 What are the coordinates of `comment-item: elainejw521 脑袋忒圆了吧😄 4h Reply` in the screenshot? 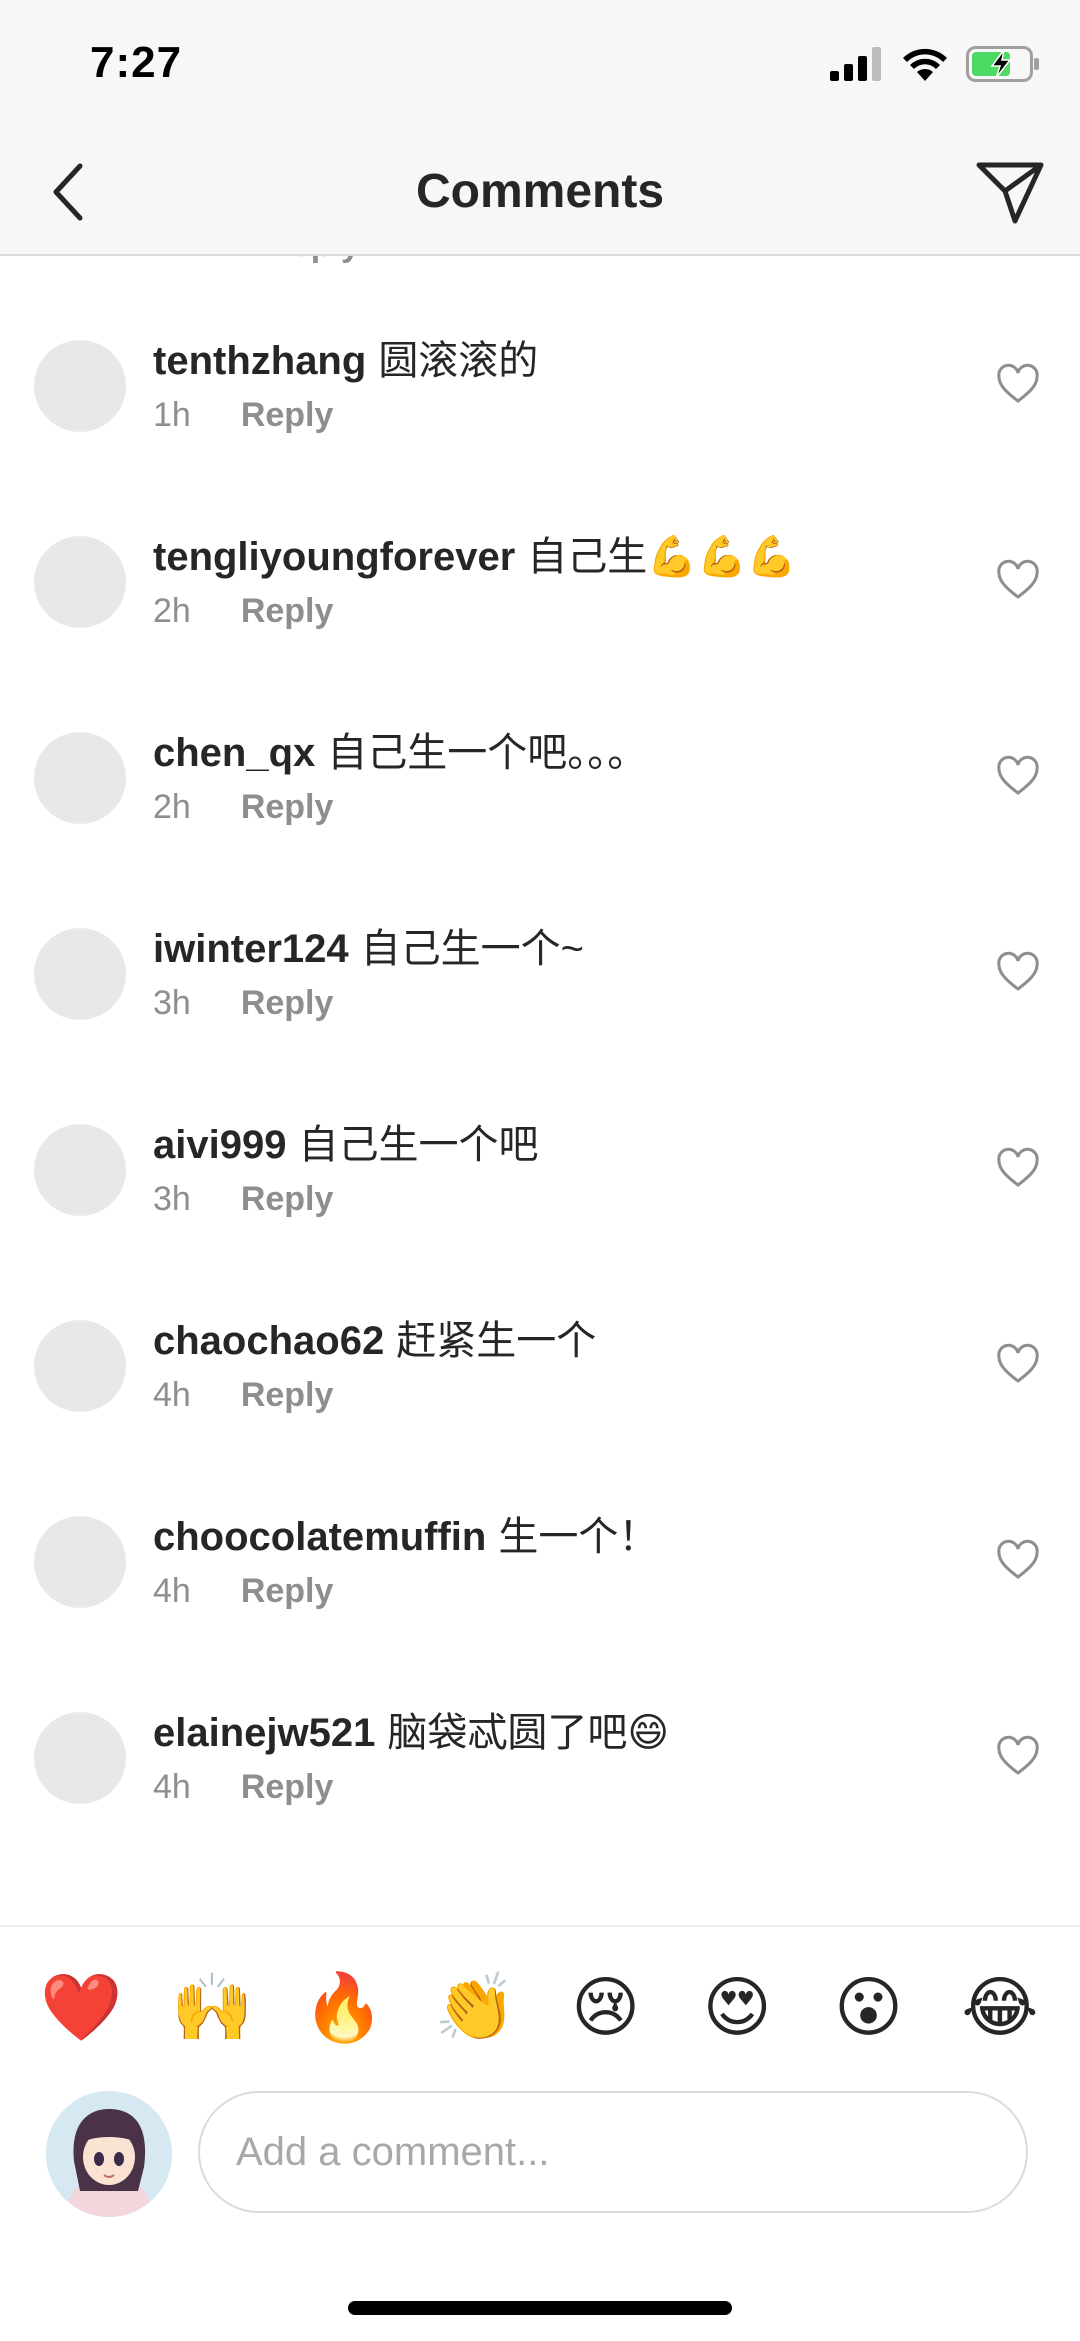 It's located at (540, 1774).